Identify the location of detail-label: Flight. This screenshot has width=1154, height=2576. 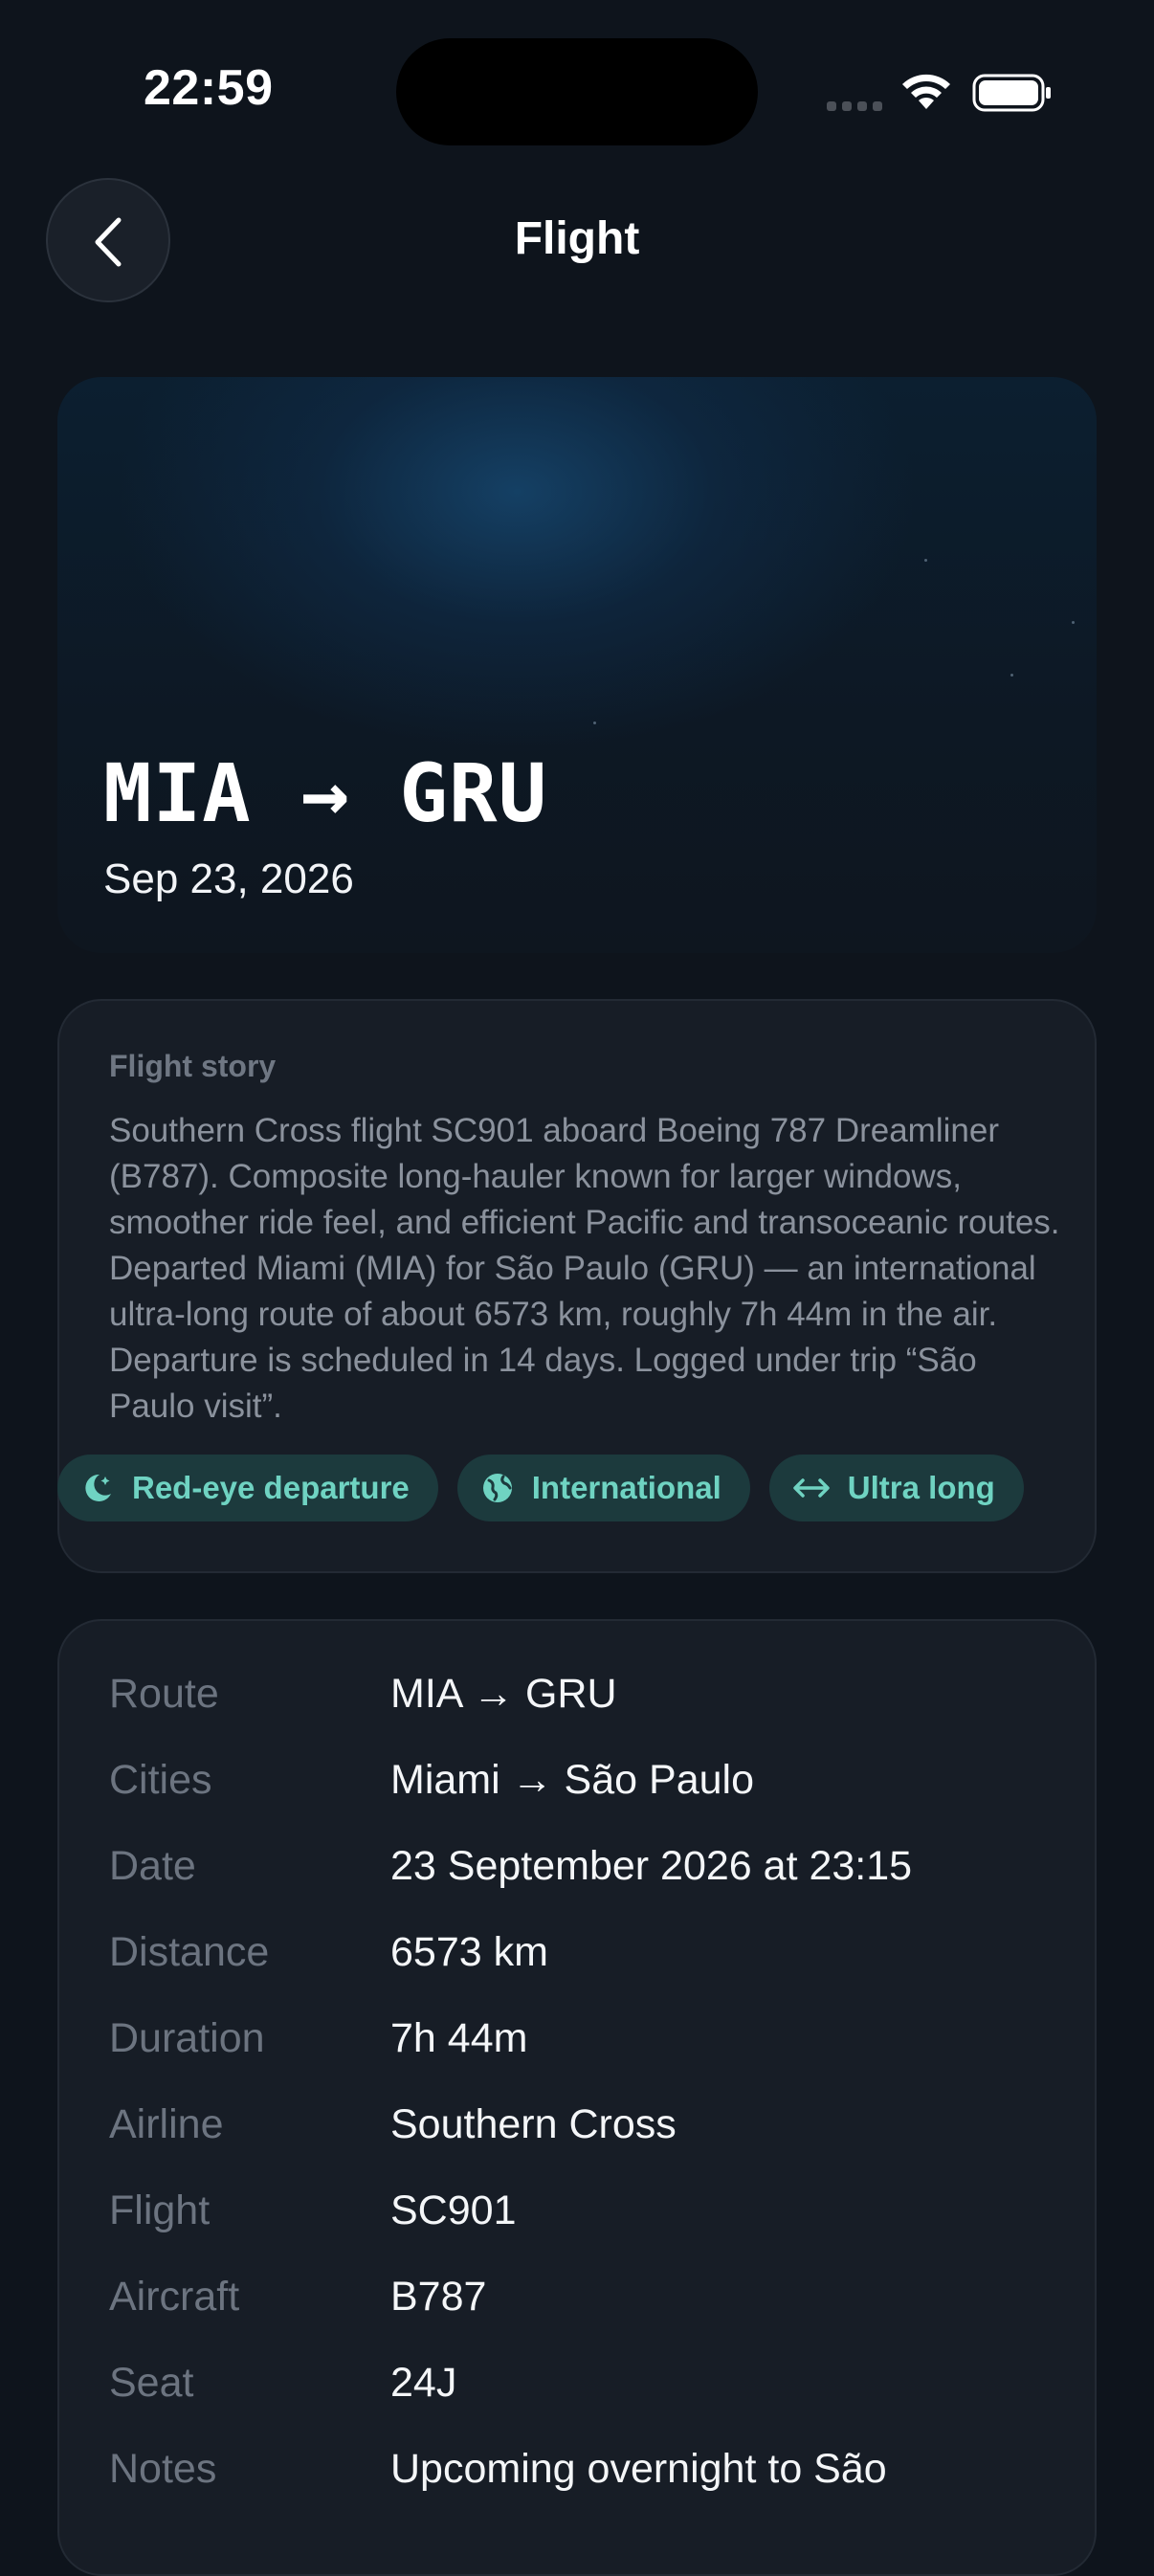
(160, 2210).